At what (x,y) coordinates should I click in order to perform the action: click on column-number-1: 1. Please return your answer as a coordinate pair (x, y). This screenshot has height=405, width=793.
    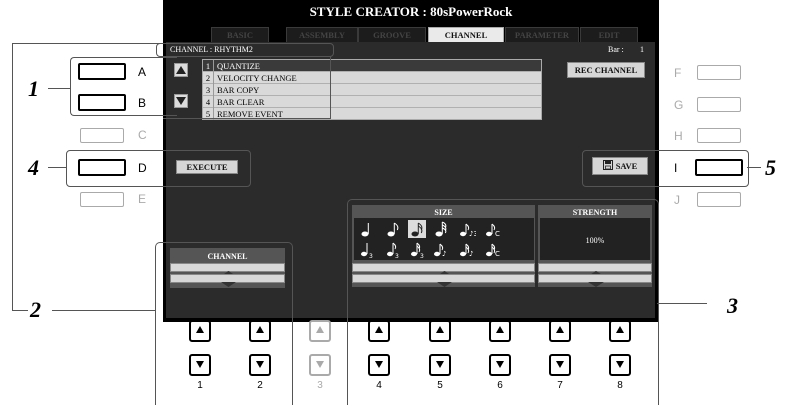
    Looking at the image, I should click on (200, 385).